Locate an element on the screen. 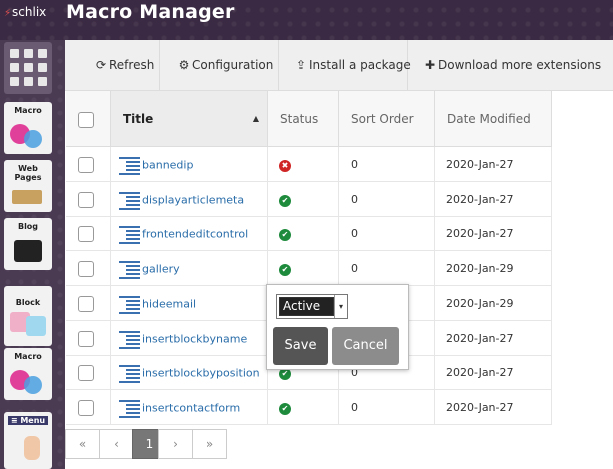 Image resolution: width=613 pixels, height=469 pixels. select-all-checkbox is located at coordinates (86, 119).